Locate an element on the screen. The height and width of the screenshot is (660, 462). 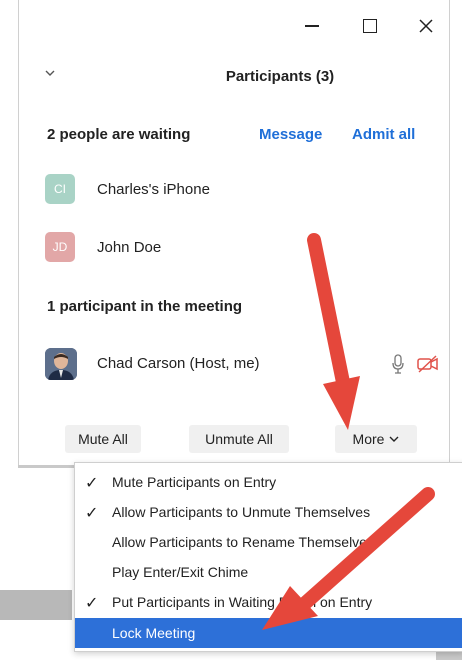
menu-item-label: Lock Meeting is located at coordinates (154, 633).